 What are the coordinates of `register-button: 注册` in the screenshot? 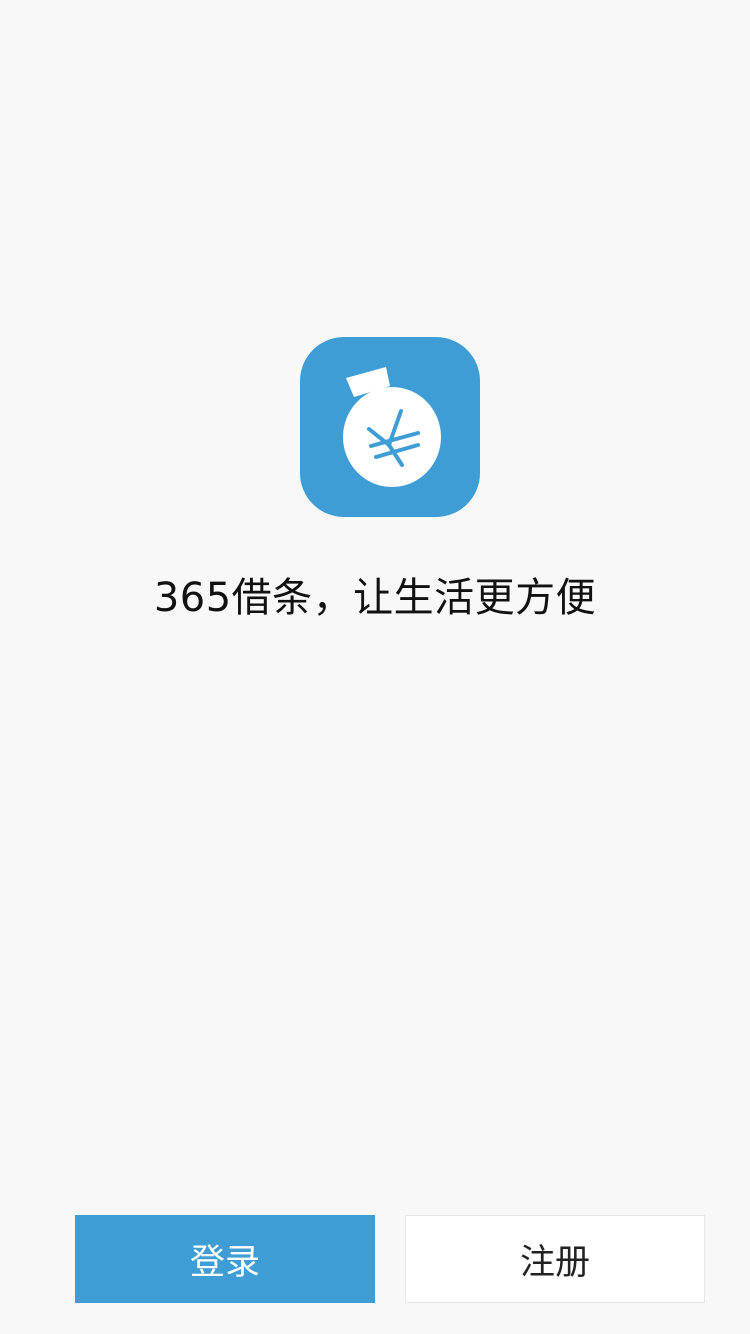 It's located at (555, 1259).